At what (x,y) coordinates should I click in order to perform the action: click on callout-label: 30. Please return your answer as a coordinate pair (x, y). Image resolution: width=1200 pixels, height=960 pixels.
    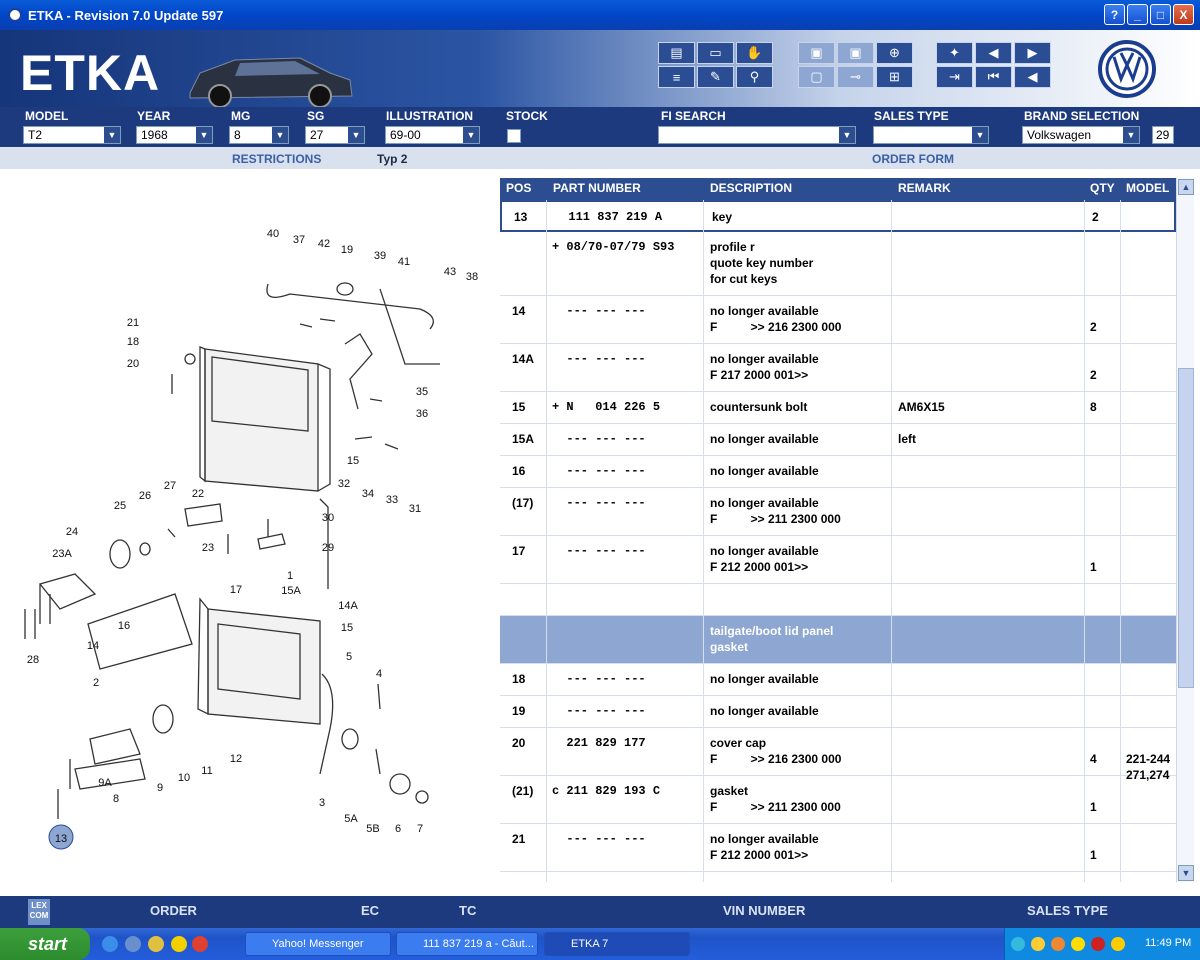
    Looking at the image, I should click on (328, 518).